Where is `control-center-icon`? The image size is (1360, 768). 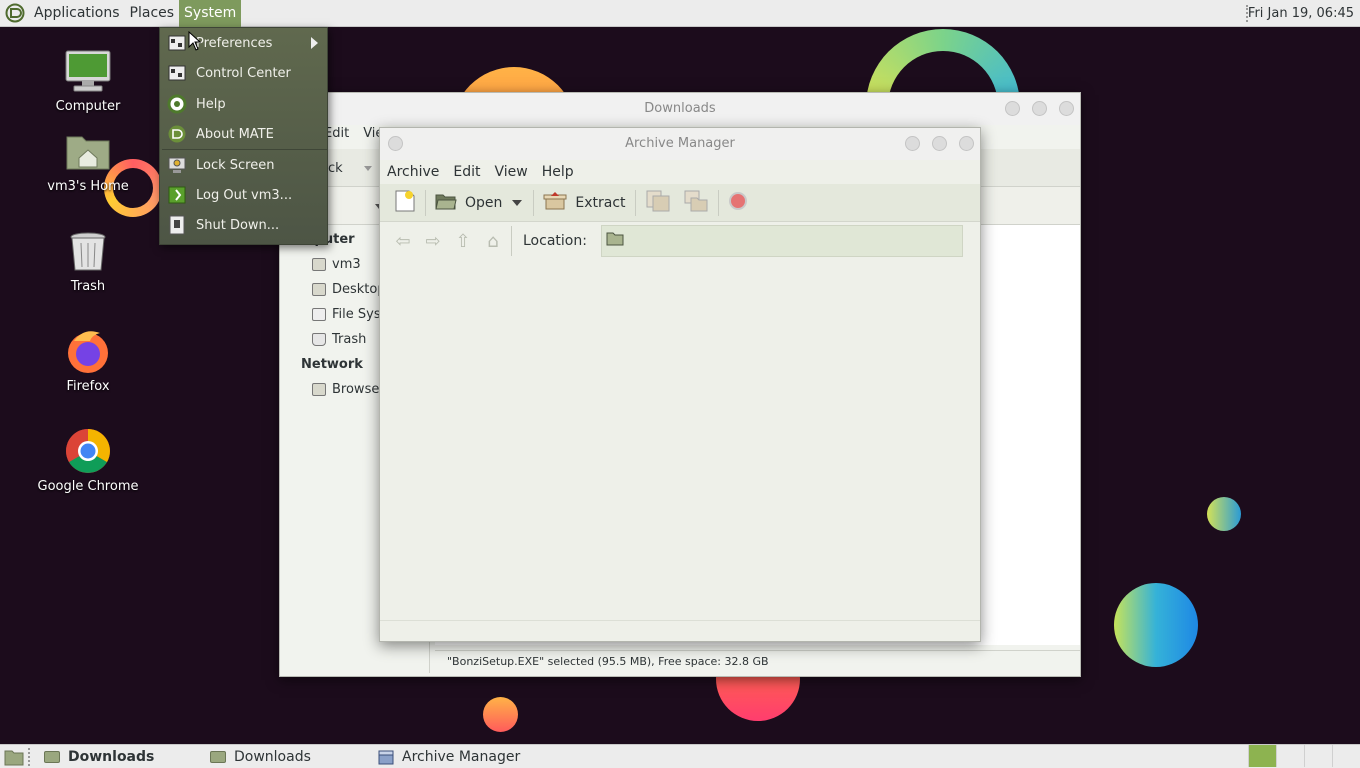
control-center-icon is located at coordinates (177, 73).